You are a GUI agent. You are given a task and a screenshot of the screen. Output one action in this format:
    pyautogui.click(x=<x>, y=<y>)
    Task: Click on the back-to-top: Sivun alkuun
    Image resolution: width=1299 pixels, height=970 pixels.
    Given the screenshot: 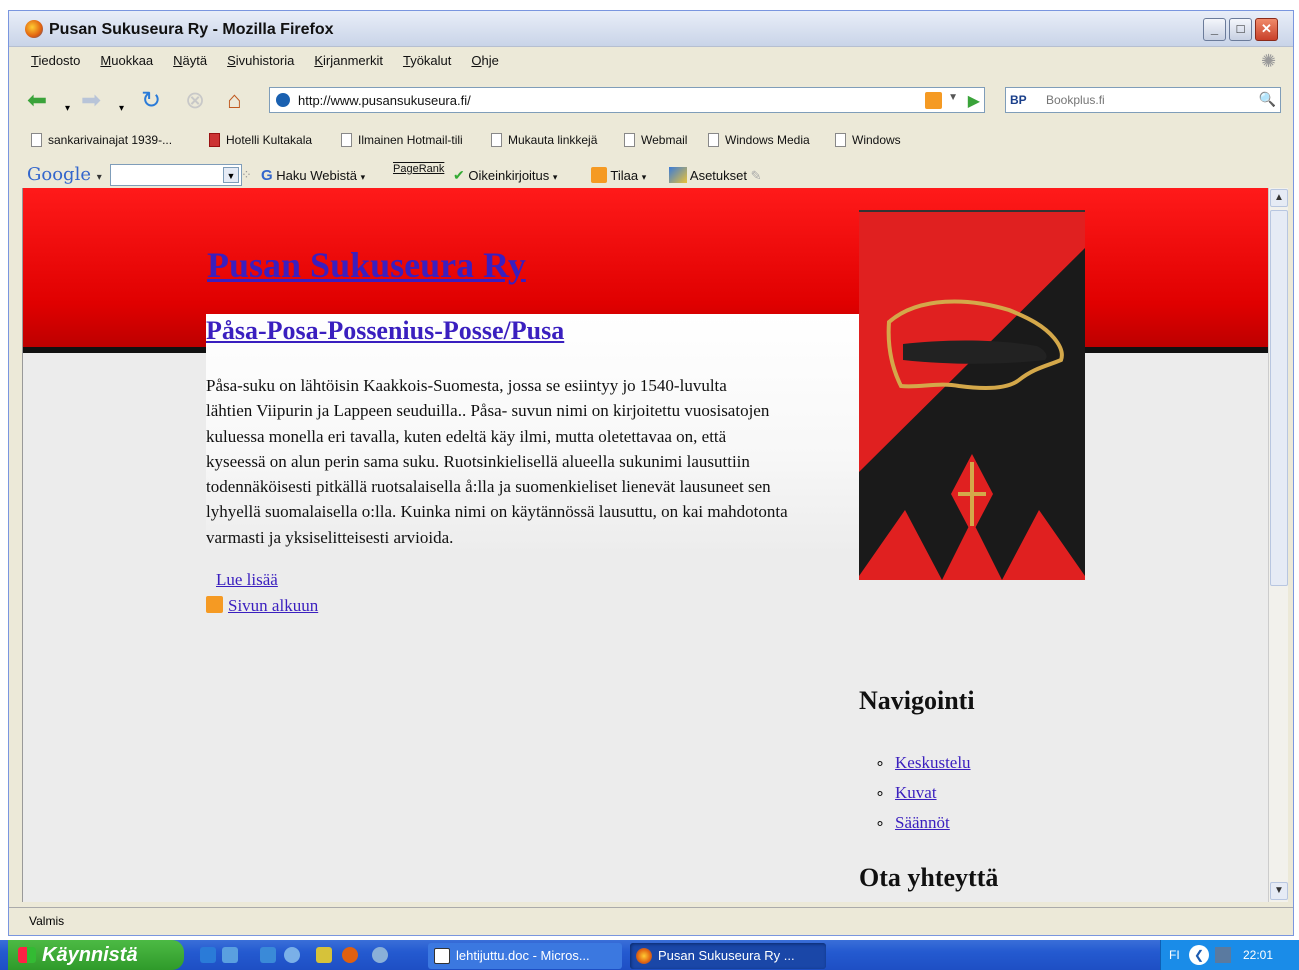 What is the action you would take?
    pyautogui.click(x=262, y=606)
    